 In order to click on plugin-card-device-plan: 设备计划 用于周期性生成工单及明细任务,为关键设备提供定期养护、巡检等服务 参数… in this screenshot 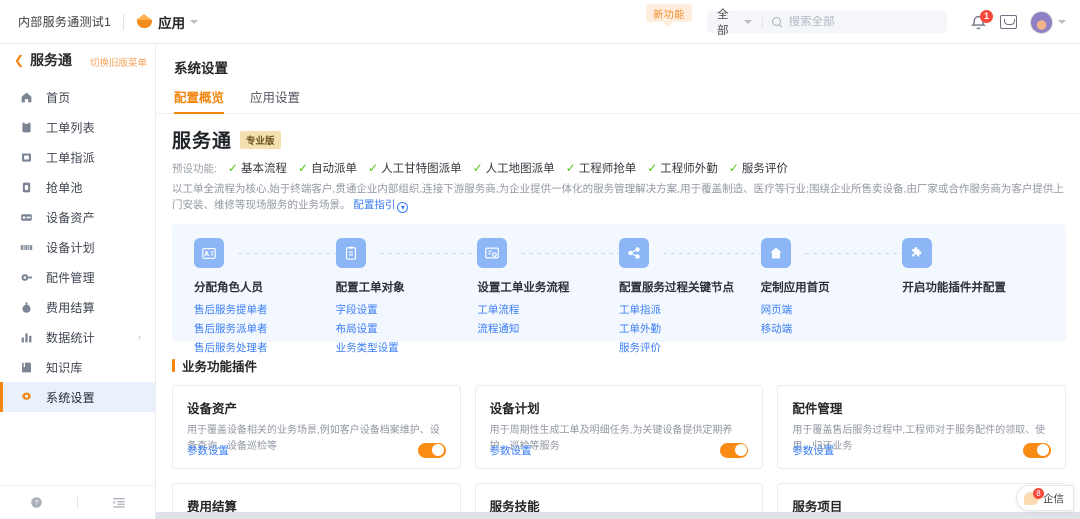, I will do `click(619, 426)`.